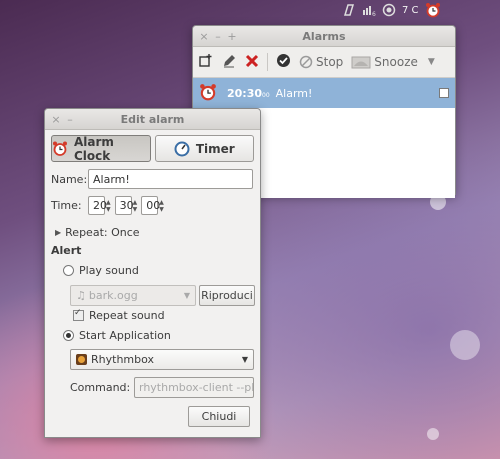  I want to click on battery-icon: 6, so click(369, 10).